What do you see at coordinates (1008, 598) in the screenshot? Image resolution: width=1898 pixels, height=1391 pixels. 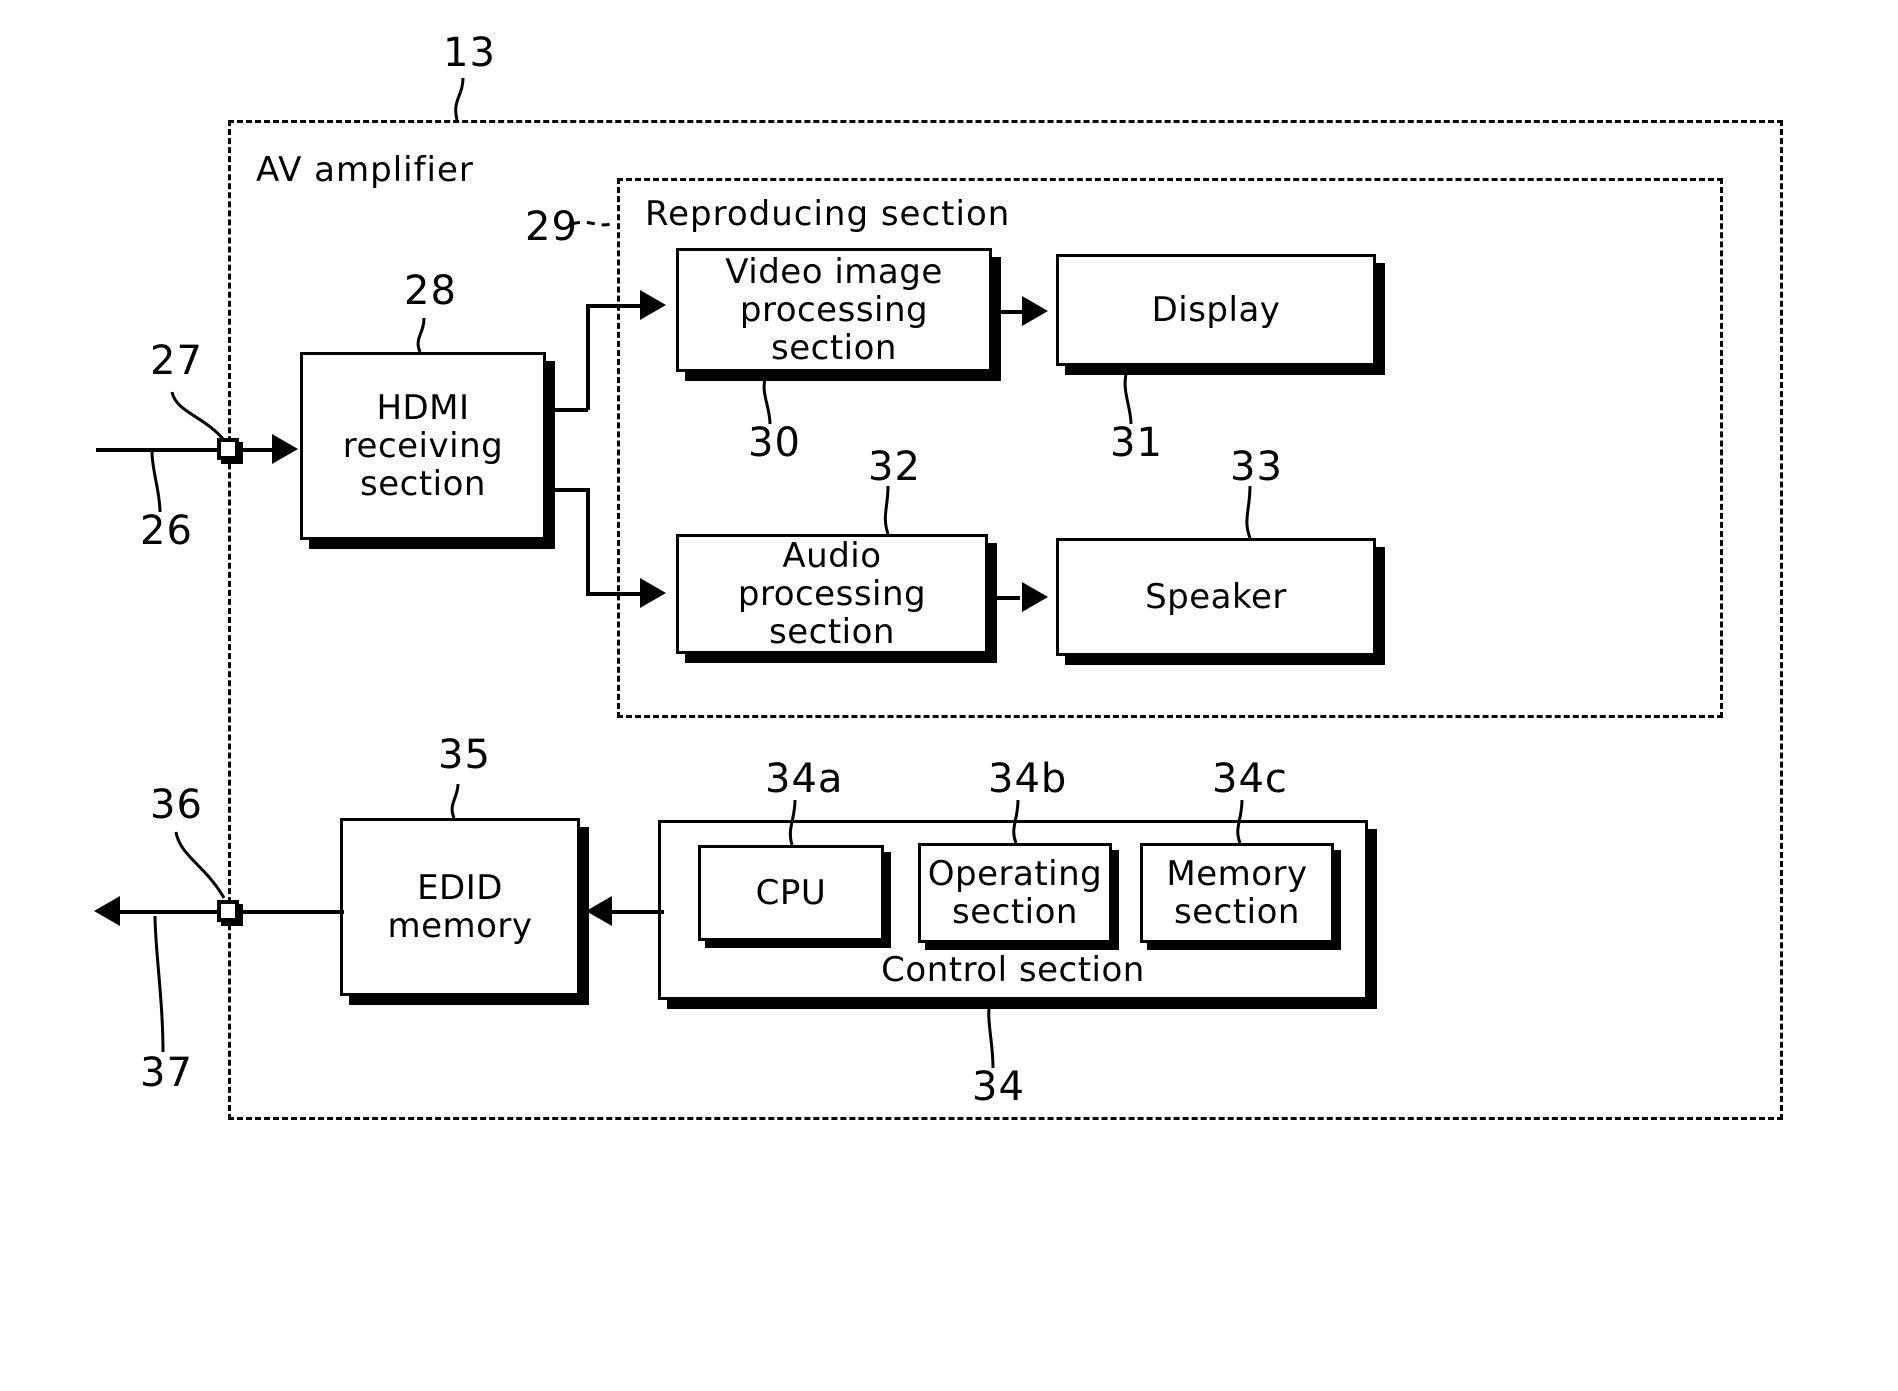 I see `audio-to-speaker-line` at bounding box center [1008, 598].